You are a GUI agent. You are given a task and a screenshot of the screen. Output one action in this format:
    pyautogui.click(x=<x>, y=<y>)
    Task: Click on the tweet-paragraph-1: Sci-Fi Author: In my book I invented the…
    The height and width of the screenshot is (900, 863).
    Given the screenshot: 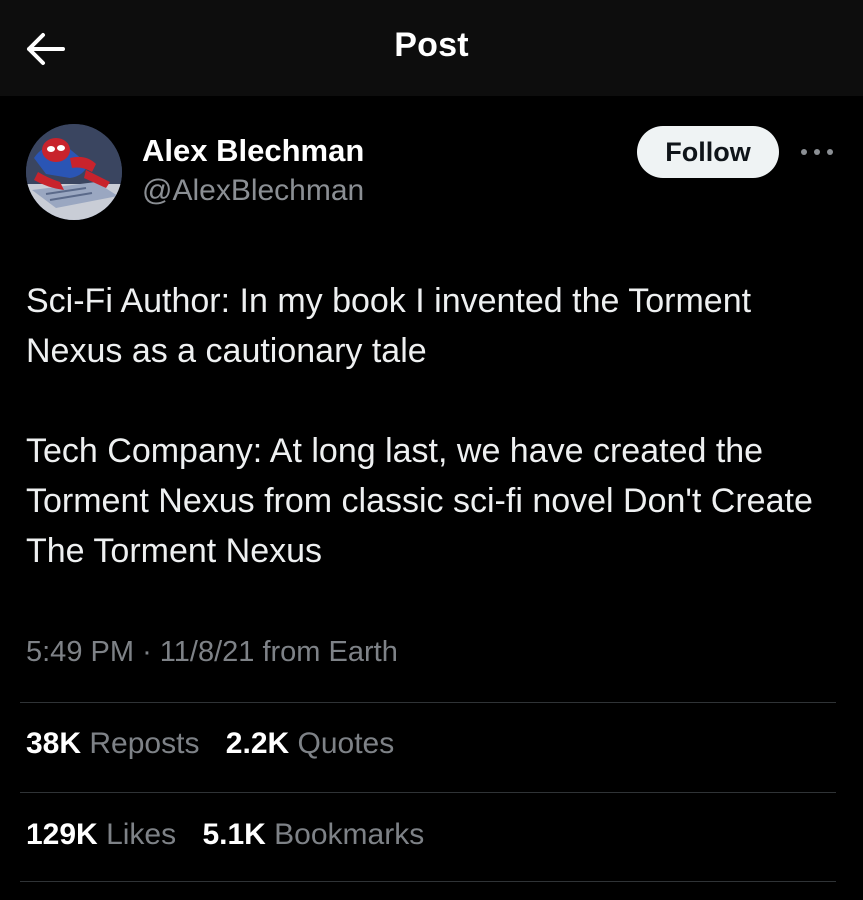 What is the action you would take?
    pyautogui.click(x=389, y=326)
    